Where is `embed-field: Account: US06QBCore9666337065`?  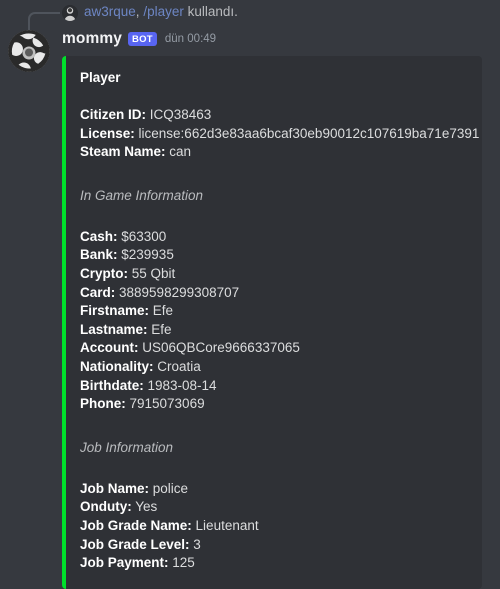 embed-field: Account: US06QBCore9666337065 is located at coordinates (279, 348).